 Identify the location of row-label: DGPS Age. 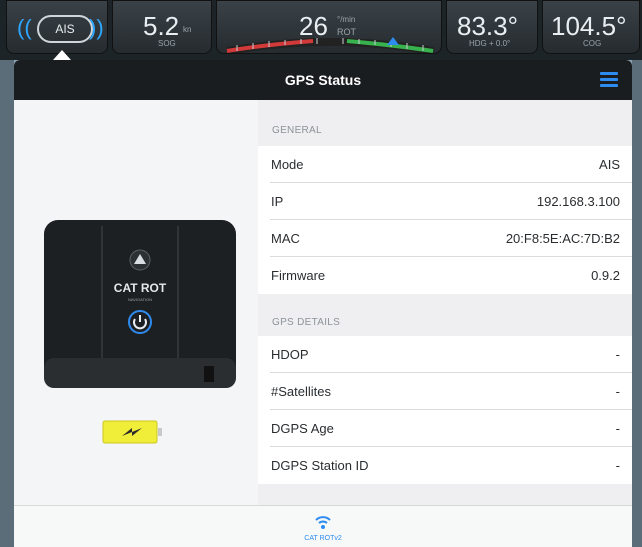
(302, 428).